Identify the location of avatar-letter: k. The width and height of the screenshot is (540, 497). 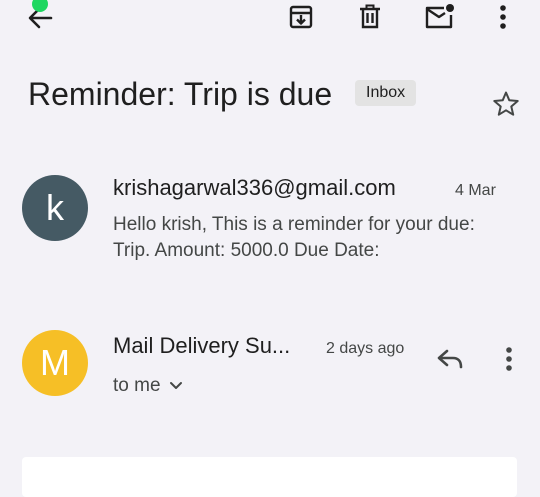
(55, 207).